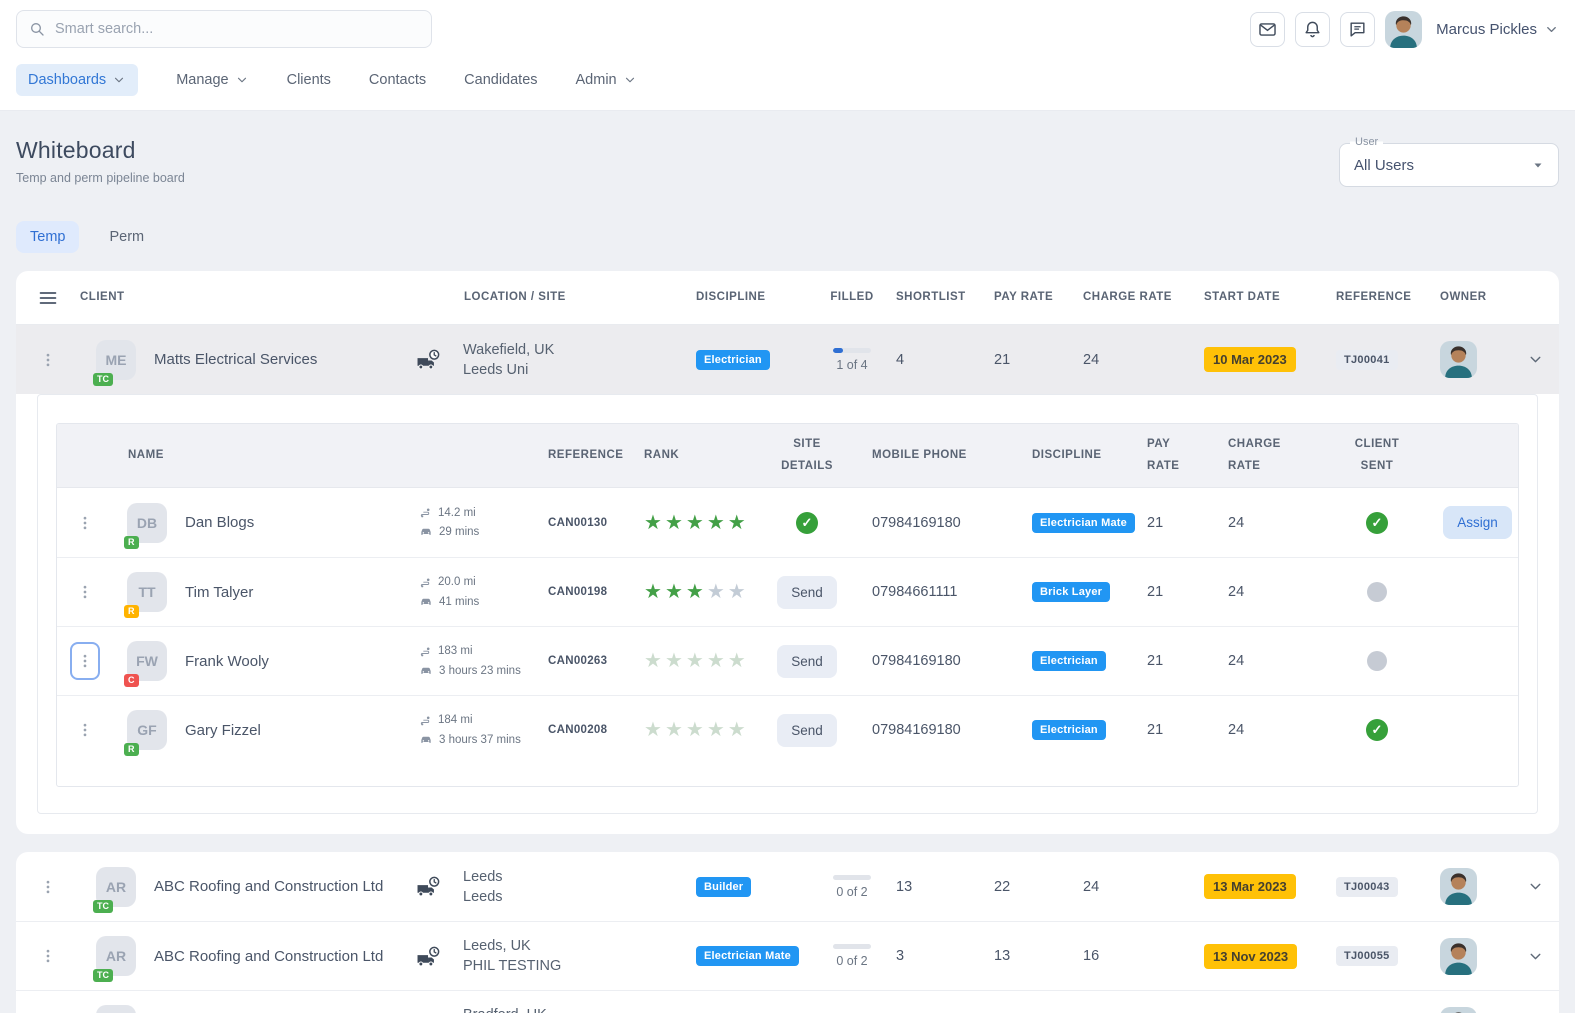  I want to click on drive-time-value: 3 hours 37 mins, so click(480, 739).